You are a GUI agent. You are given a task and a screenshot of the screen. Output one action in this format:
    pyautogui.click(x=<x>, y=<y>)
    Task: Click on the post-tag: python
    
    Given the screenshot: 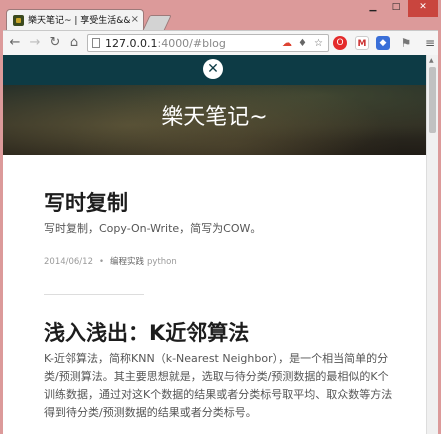 What is the action you would take?
    pyautogui.click(x=162, y=262)
    